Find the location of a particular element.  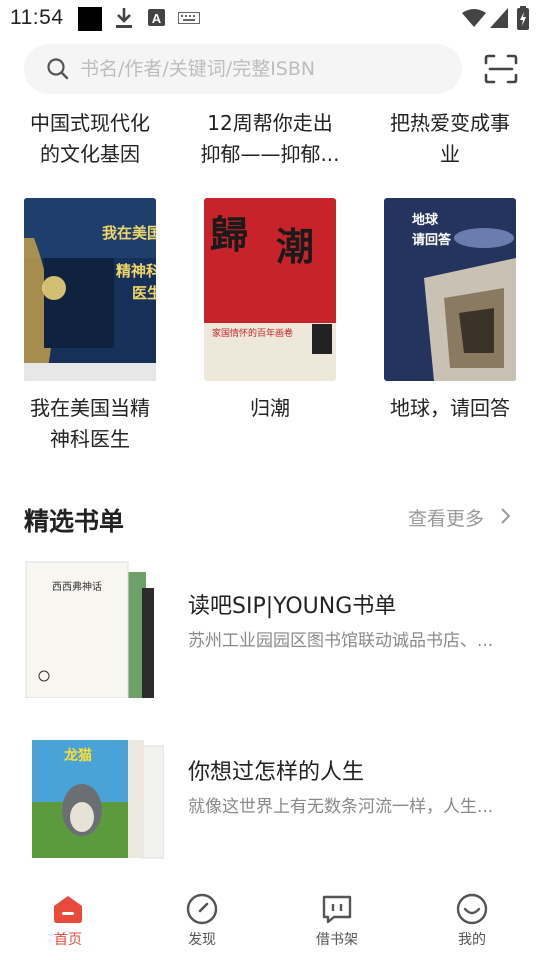

book-cover-art: 歸 潮 家国情怀的百年画卷 is located at coordinates (270, 289).